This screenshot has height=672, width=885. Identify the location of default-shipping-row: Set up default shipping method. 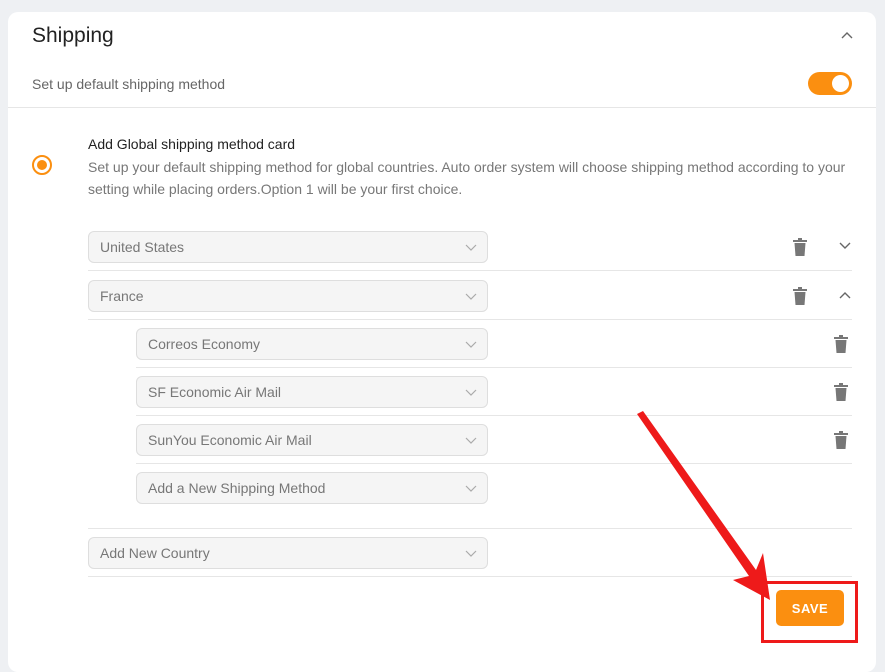
(442, 85).